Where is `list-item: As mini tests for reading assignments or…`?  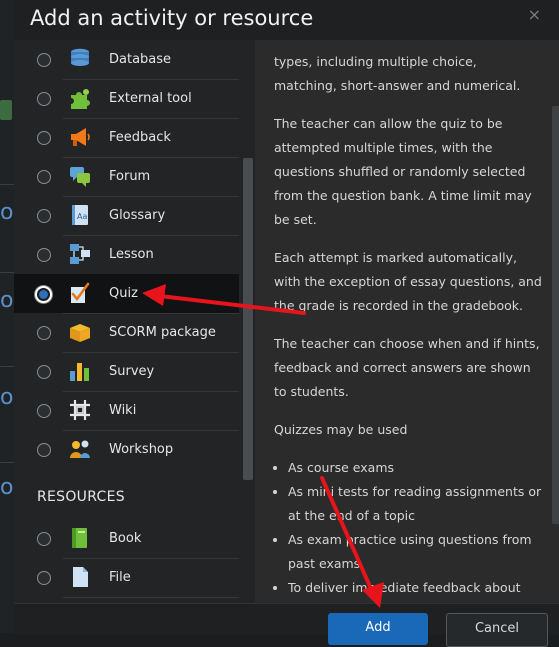 list-item: As mini tests for reading assignments or… is located at coordinates (415, 504).